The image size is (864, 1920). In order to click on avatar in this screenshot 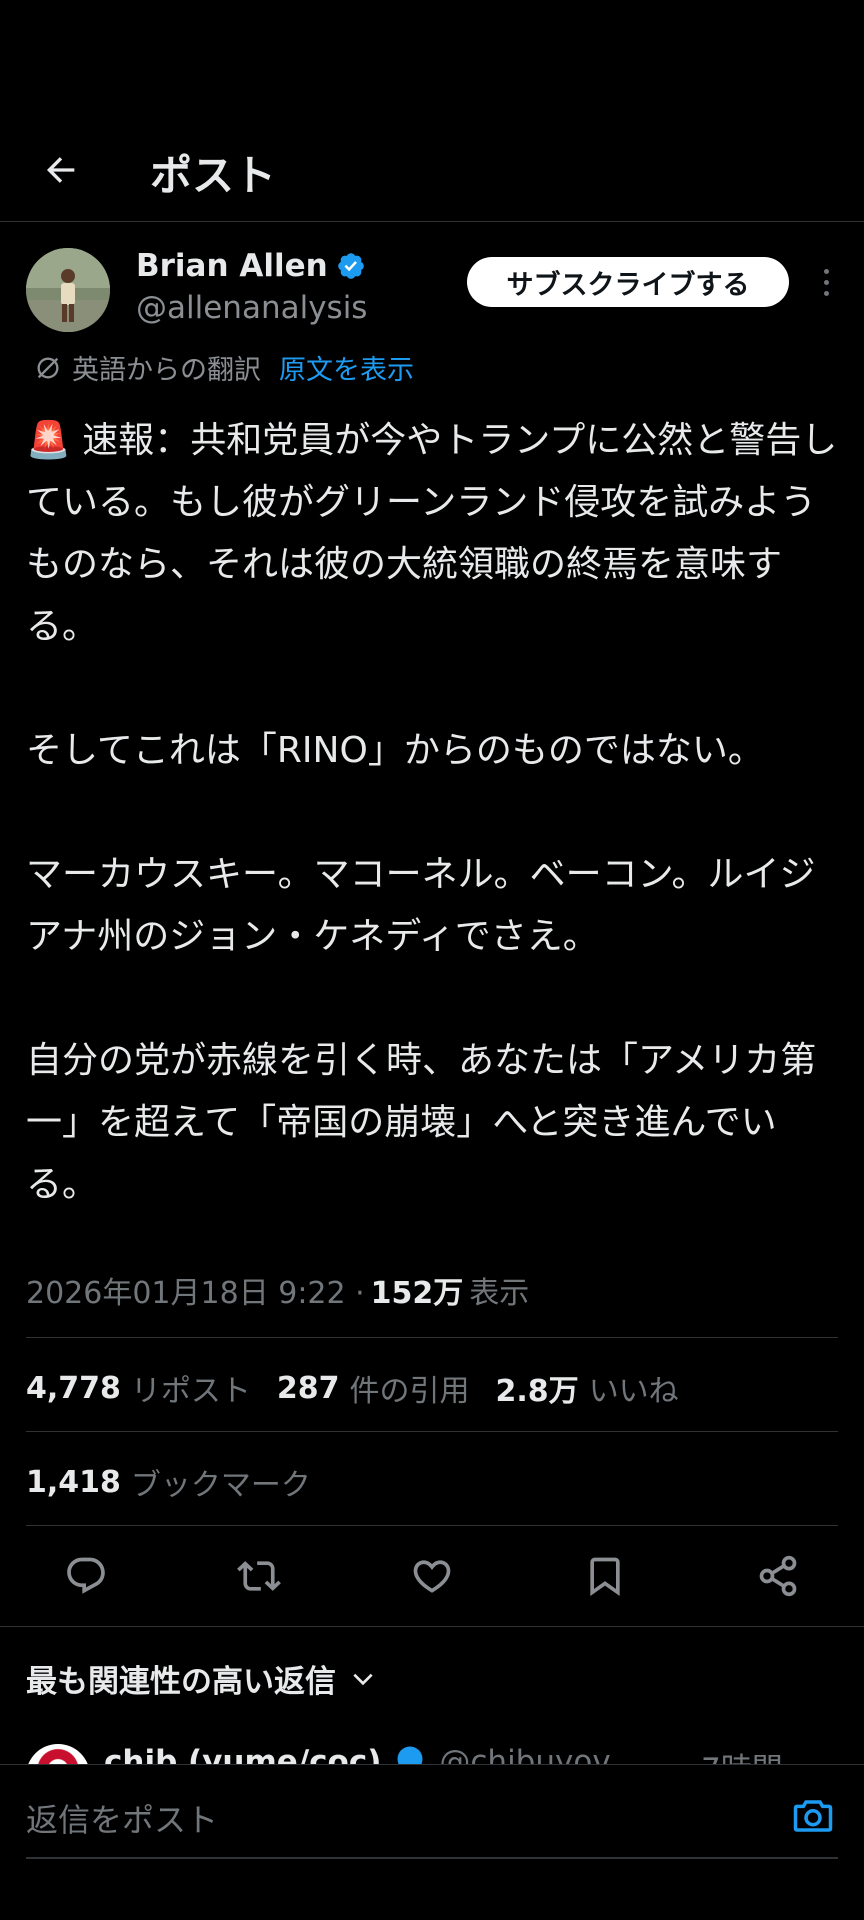, I will do `click(68, 290)`.